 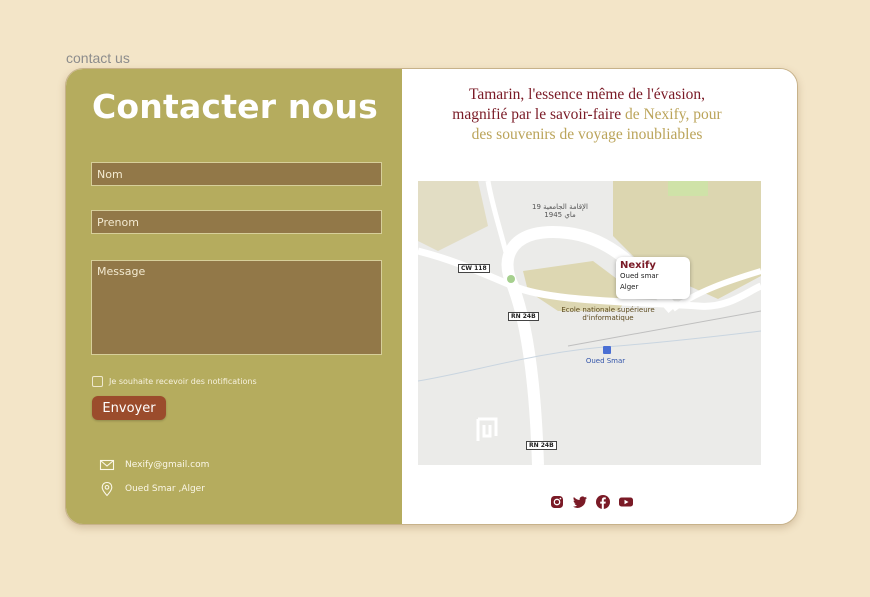 I want to click on map-popup-line1: Oued smar, so click(x=639, y=276).